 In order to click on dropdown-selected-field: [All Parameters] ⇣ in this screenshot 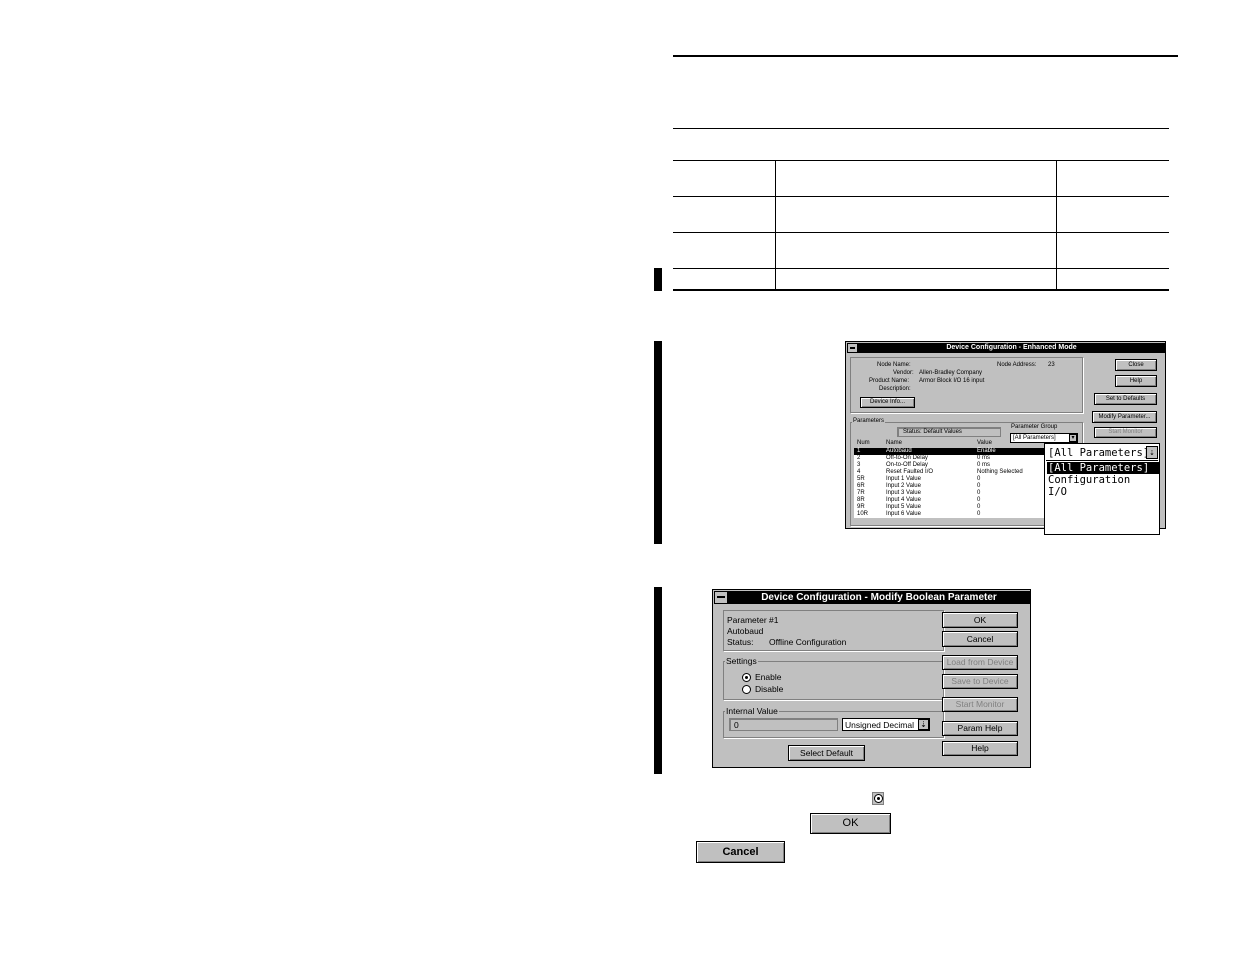, I will do `click(1102, 453)`.